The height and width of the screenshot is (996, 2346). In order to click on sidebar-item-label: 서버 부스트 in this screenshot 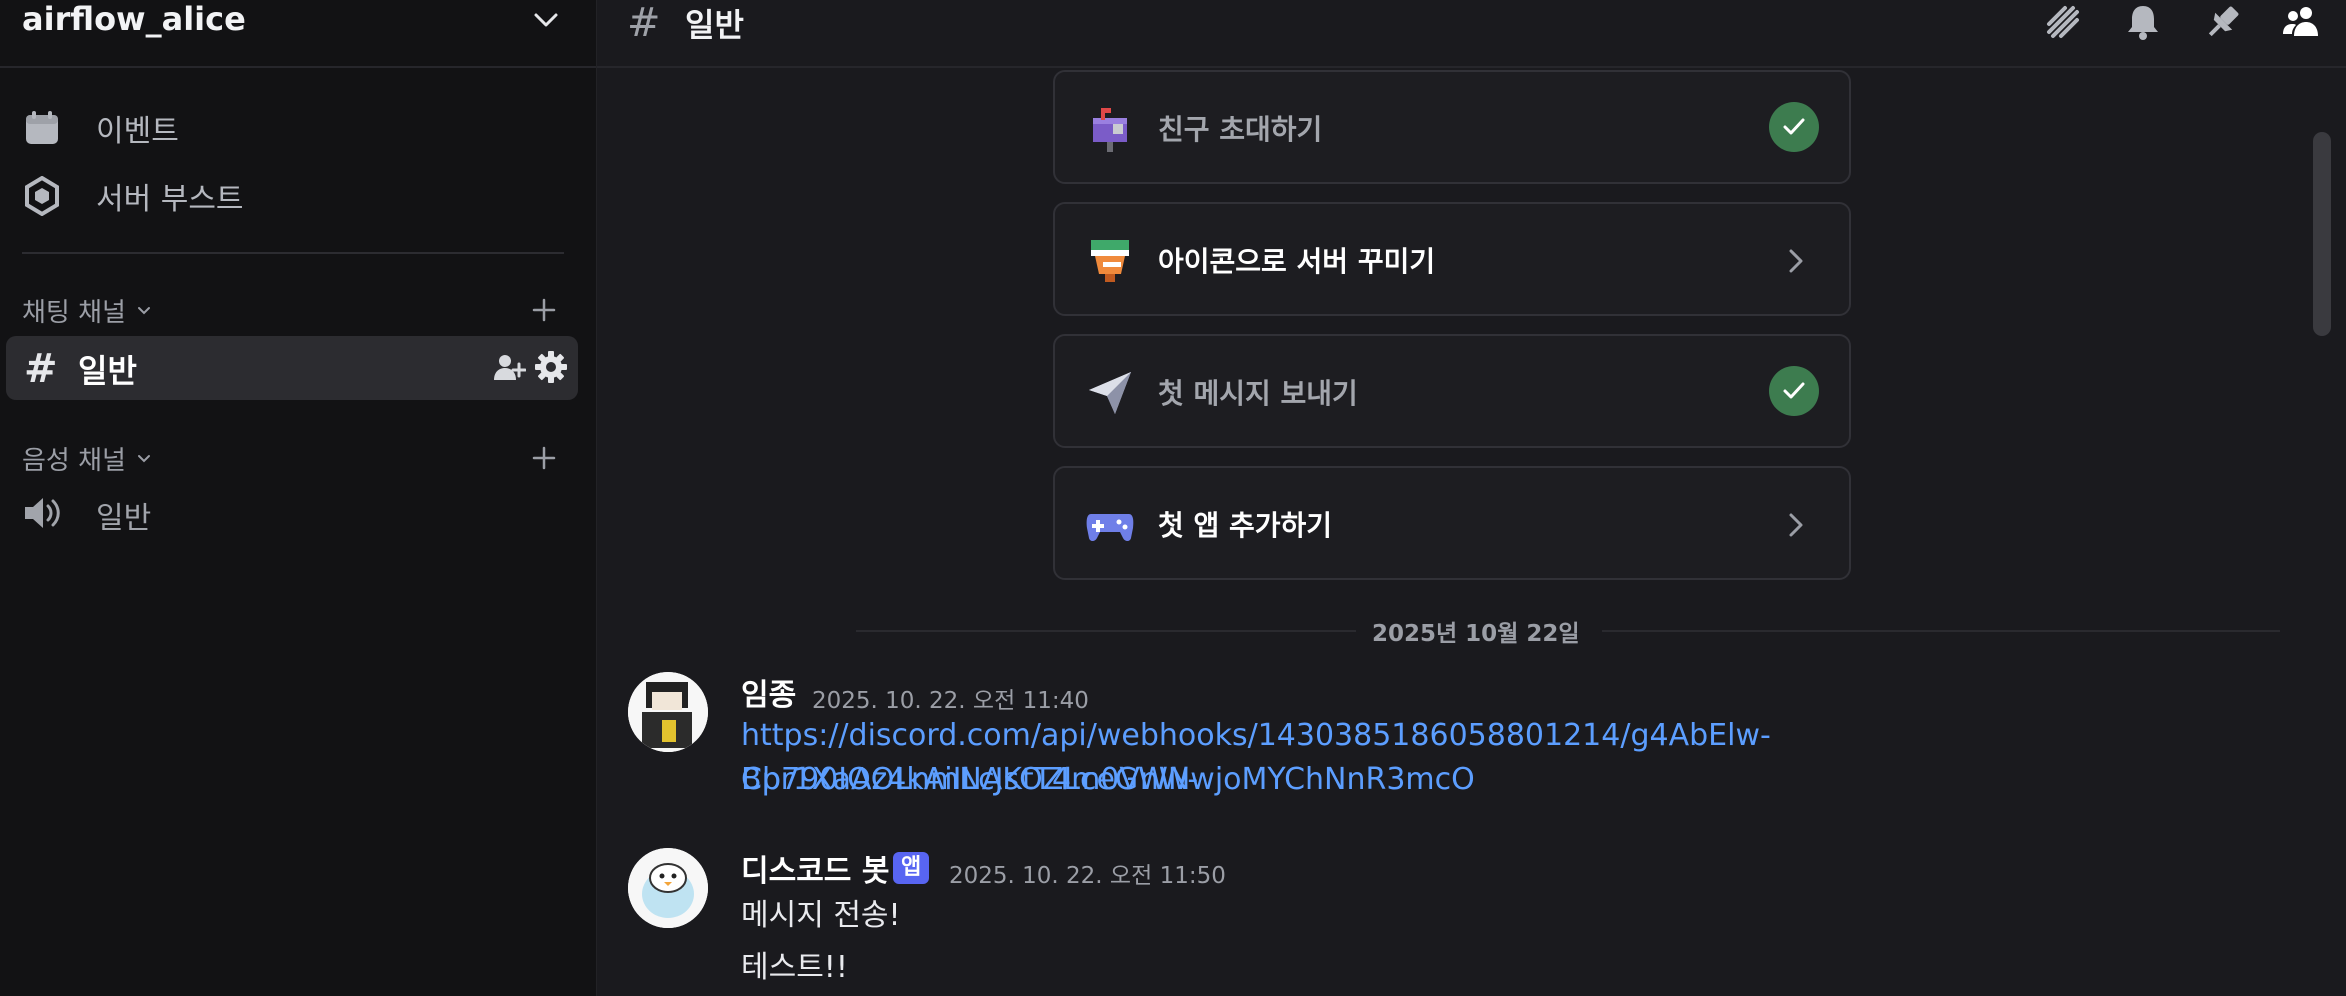, I will do `click(170, 199)`.